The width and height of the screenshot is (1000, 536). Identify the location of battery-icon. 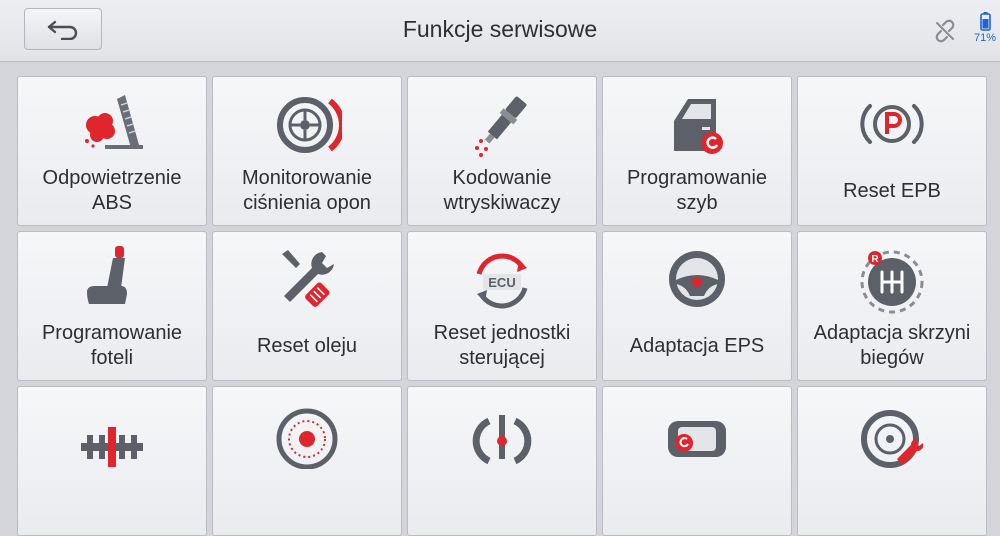
(985, 21).